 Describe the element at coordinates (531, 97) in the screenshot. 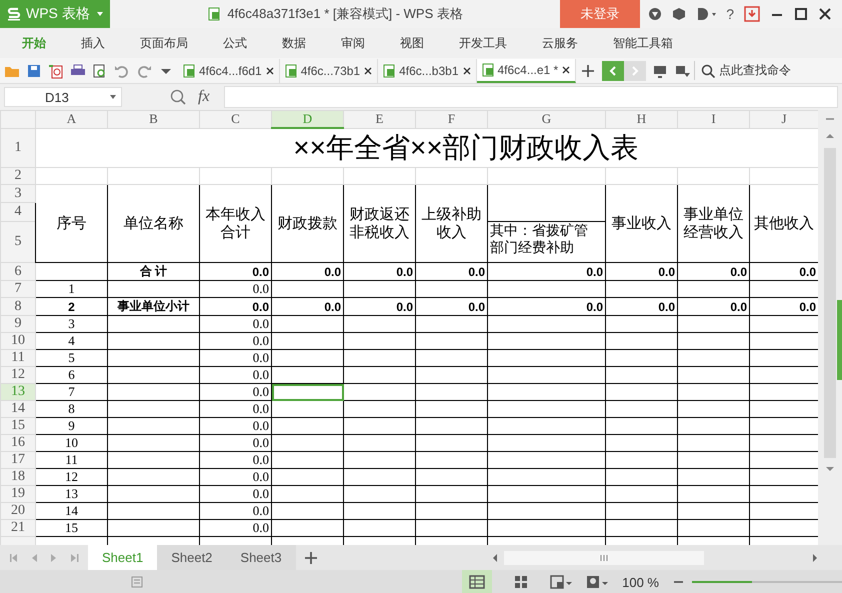

I see `formula-input` at that location.